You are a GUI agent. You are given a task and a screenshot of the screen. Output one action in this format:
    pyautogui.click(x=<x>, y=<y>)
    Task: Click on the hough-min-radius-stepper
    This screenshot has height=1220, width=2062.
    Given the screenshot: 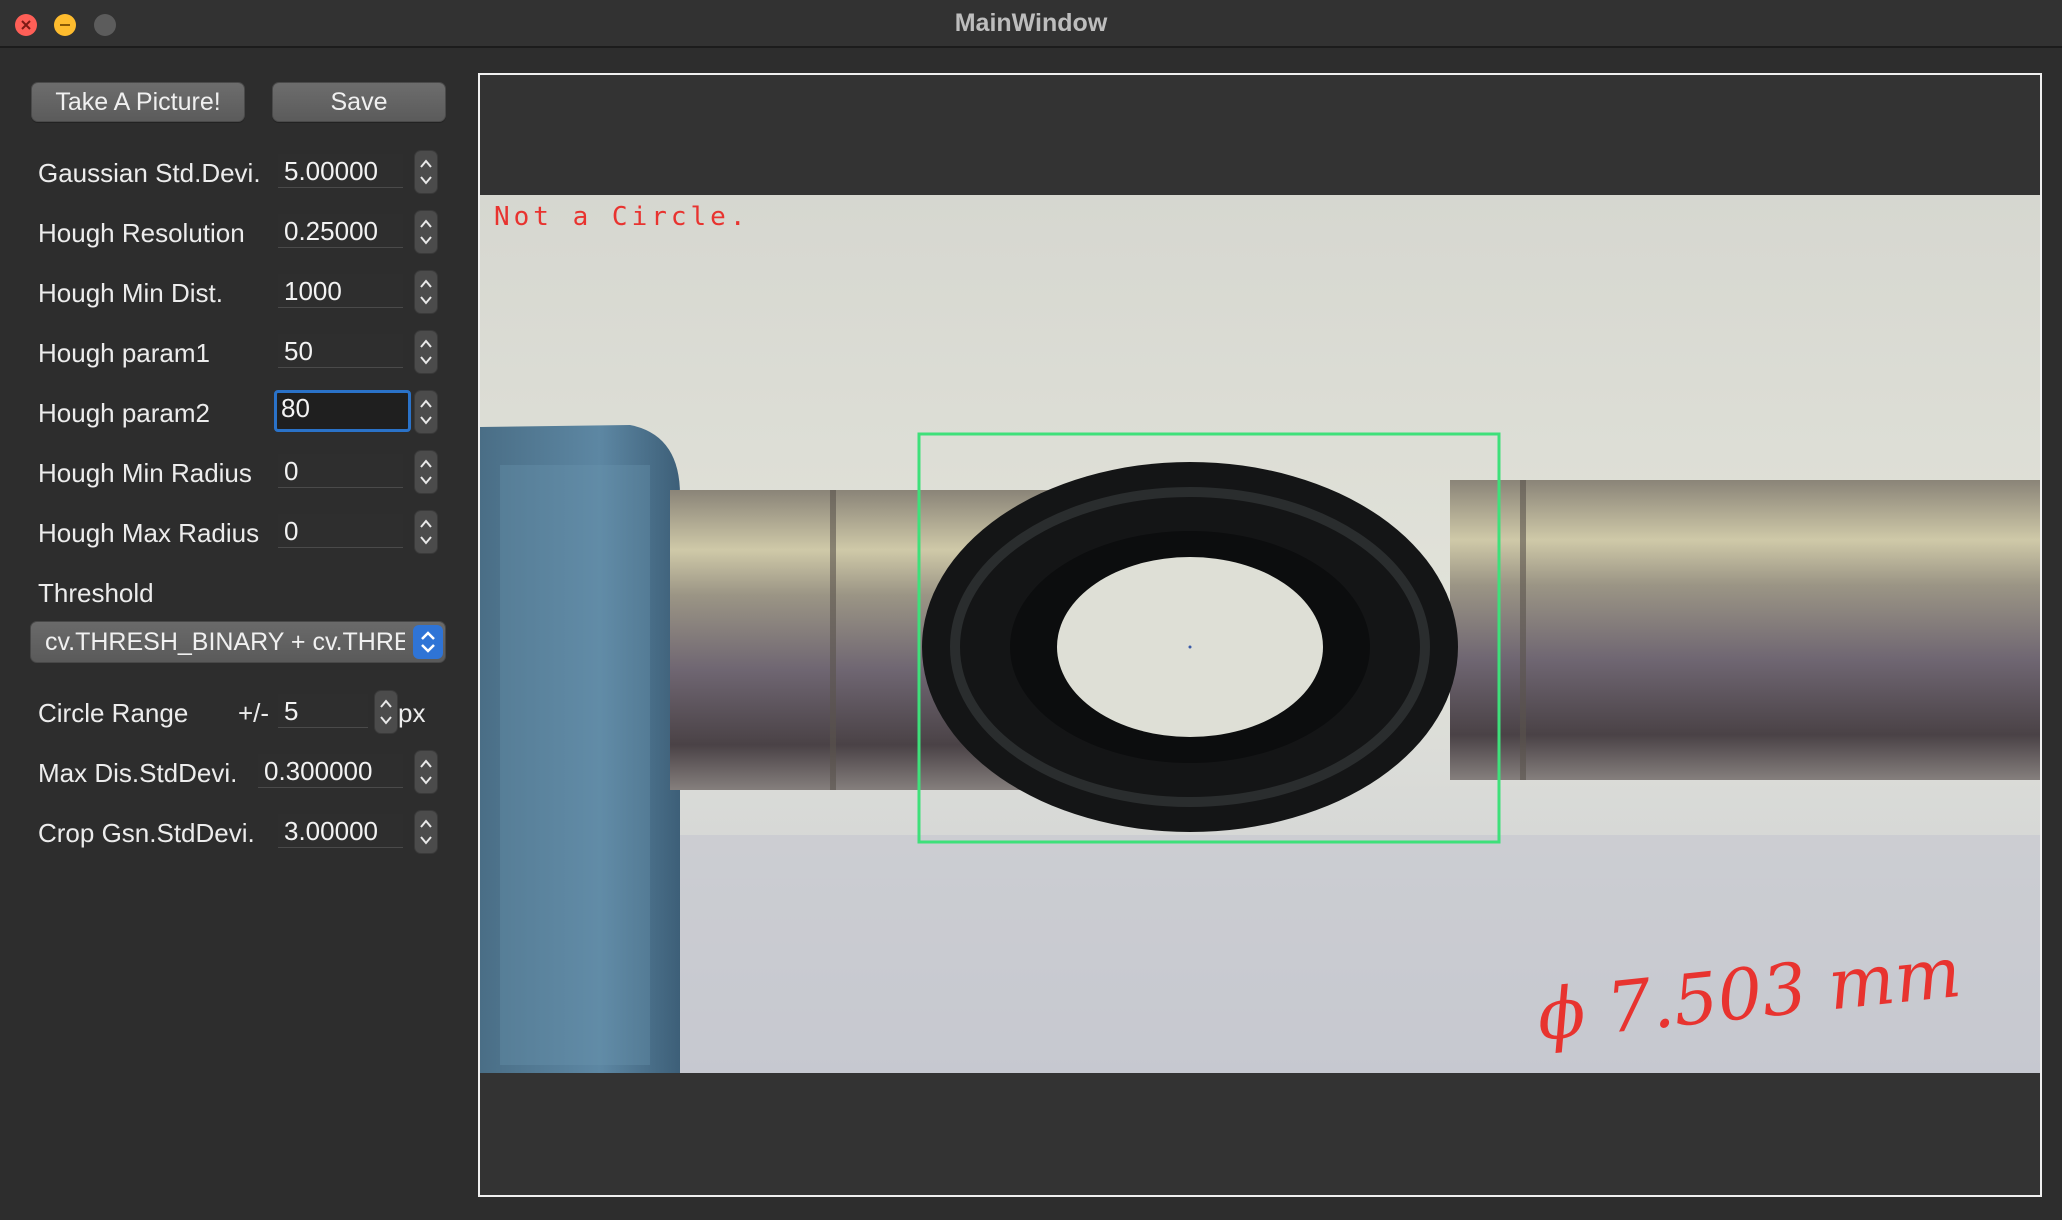 What is the action you would take?
    pyautogui.click(x=426, y=472)
    